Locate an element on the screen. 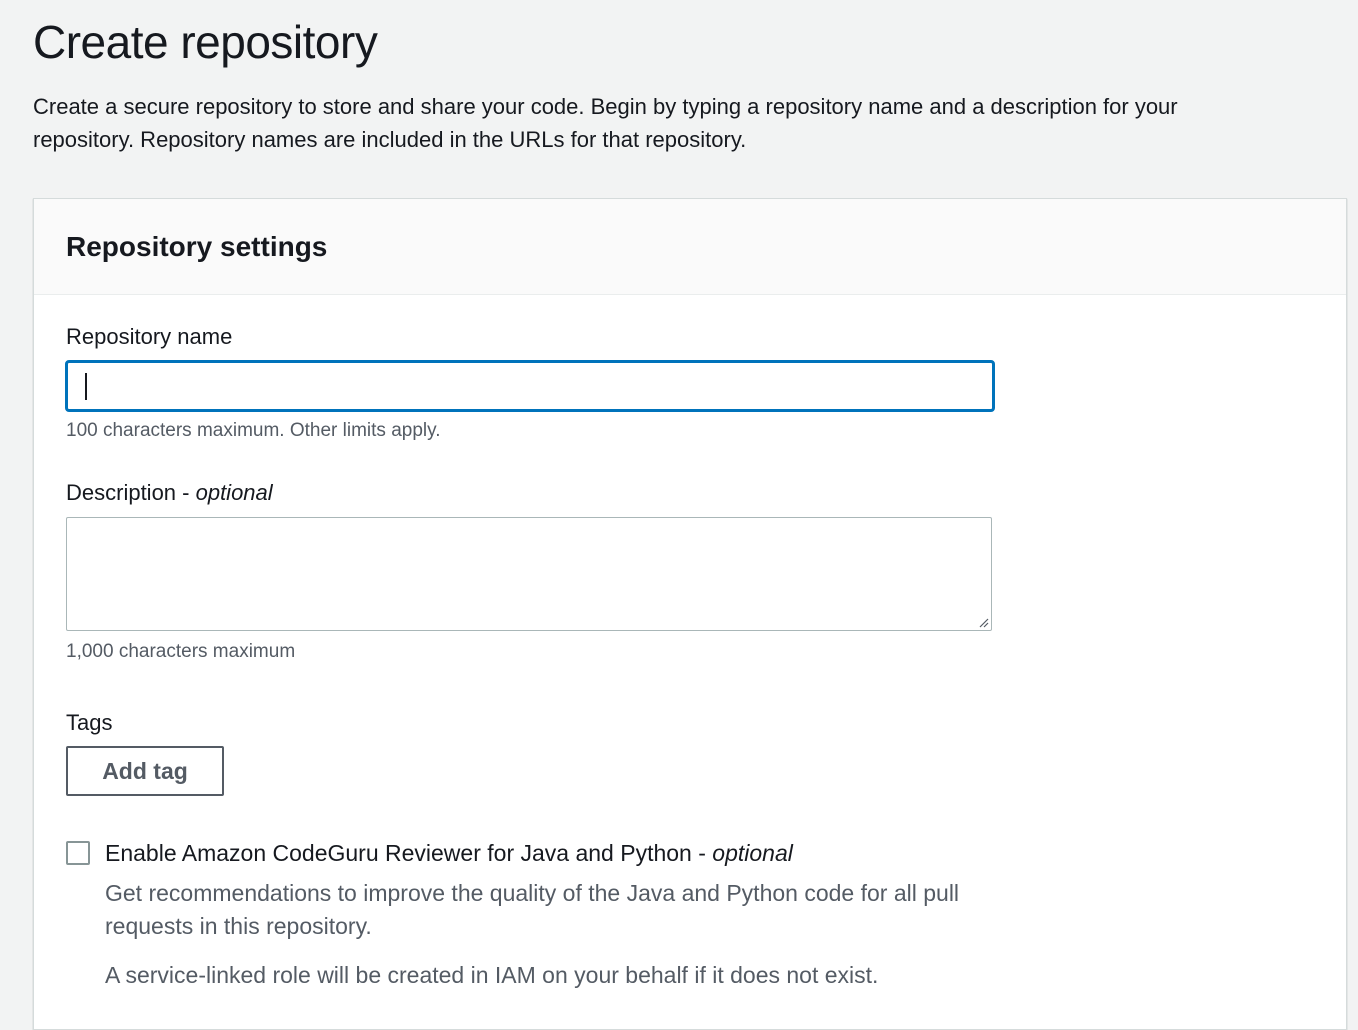 The width and height of the screenshot is (1358, 1030). resize-handle-icon is located at coordinates (983, 622).